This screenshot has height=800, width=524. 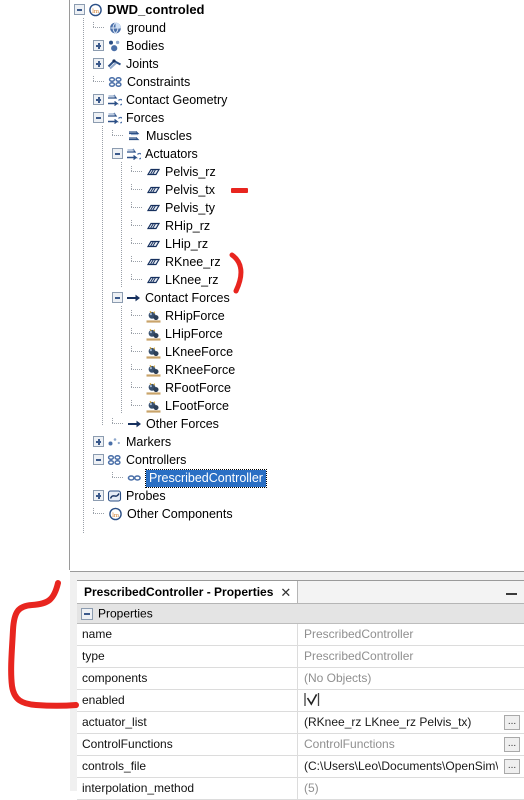 I want to click on tree-item-contact-forces: Contact Forces, so click(x=297, y=297).